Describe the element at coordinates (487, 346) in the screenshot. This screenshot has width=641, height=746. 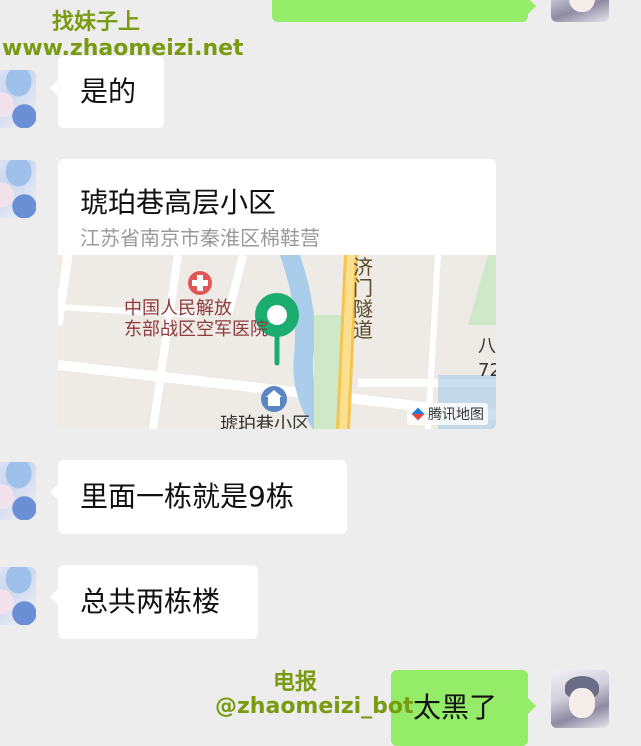
I see `map-edge-label-1: 八` at that location.